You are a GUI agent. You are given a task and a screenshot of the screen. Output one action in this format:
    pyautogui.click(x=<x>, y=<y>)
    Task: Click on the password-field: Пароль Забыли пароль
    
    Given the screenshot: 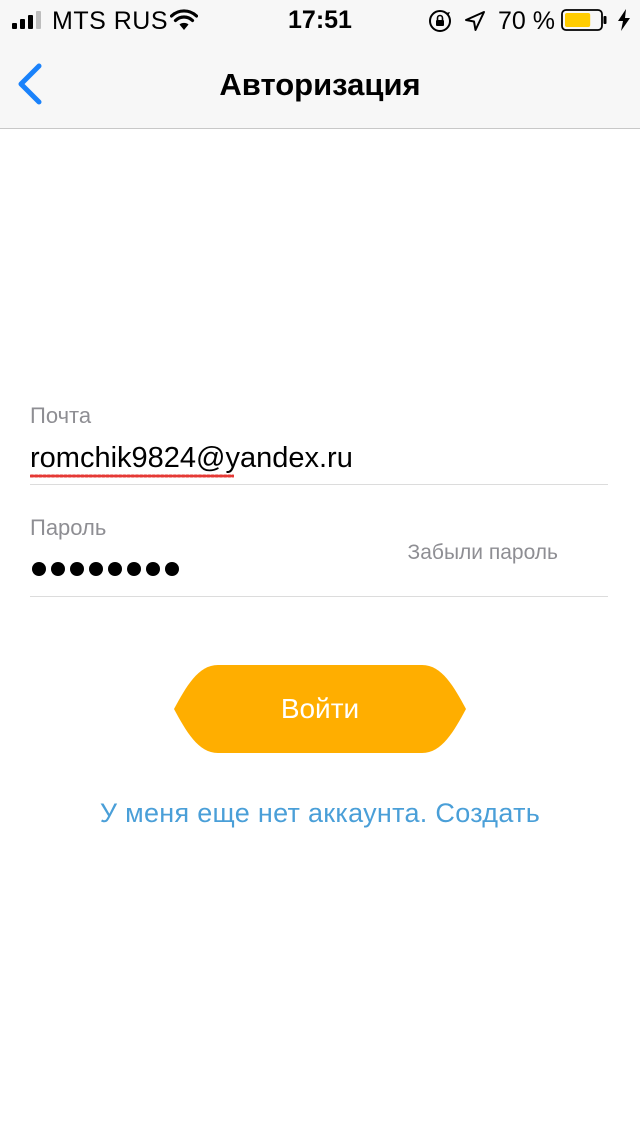 What is the action you would take?
    pyautogui.click(x=319, y=554)
    